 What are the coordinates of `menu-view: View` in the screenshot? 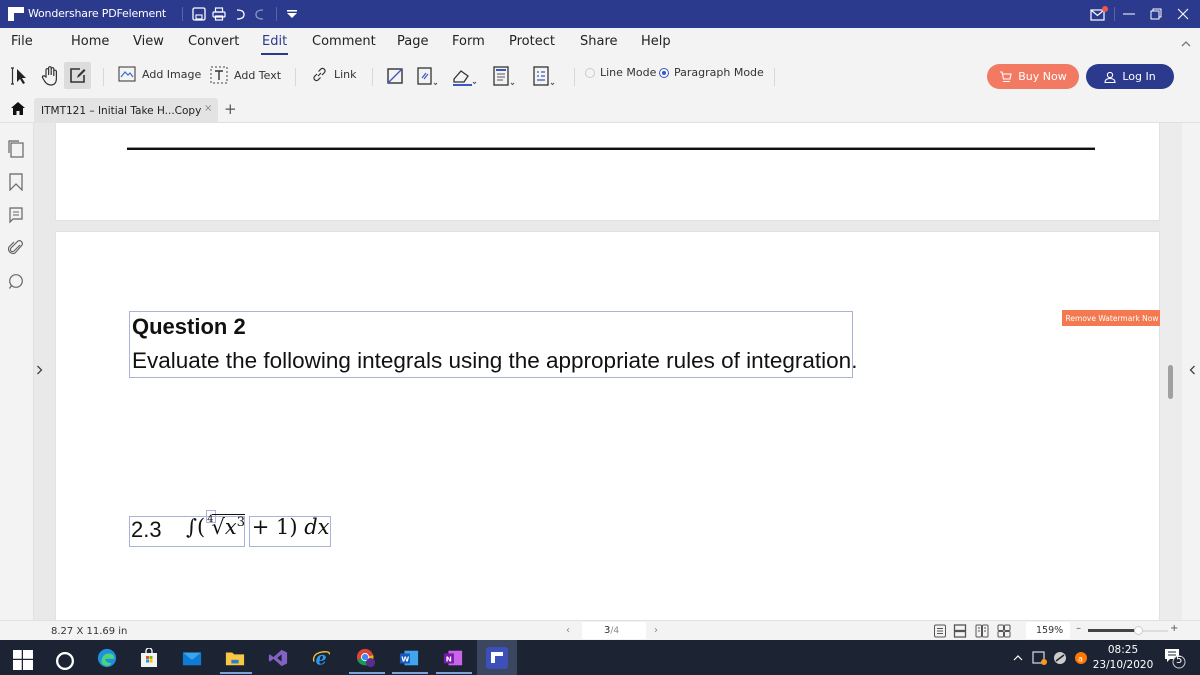 It's located at (148, 41).